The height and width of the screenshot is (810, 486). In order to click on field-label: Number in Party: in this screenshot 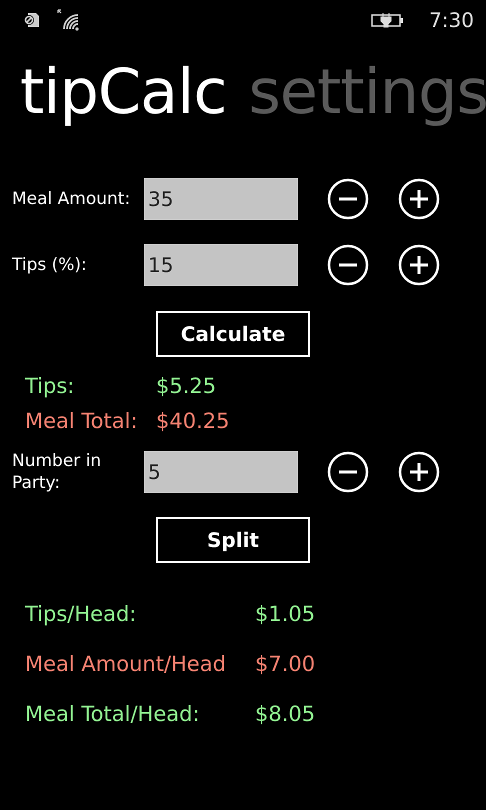, I will do `click(56, 472)`.